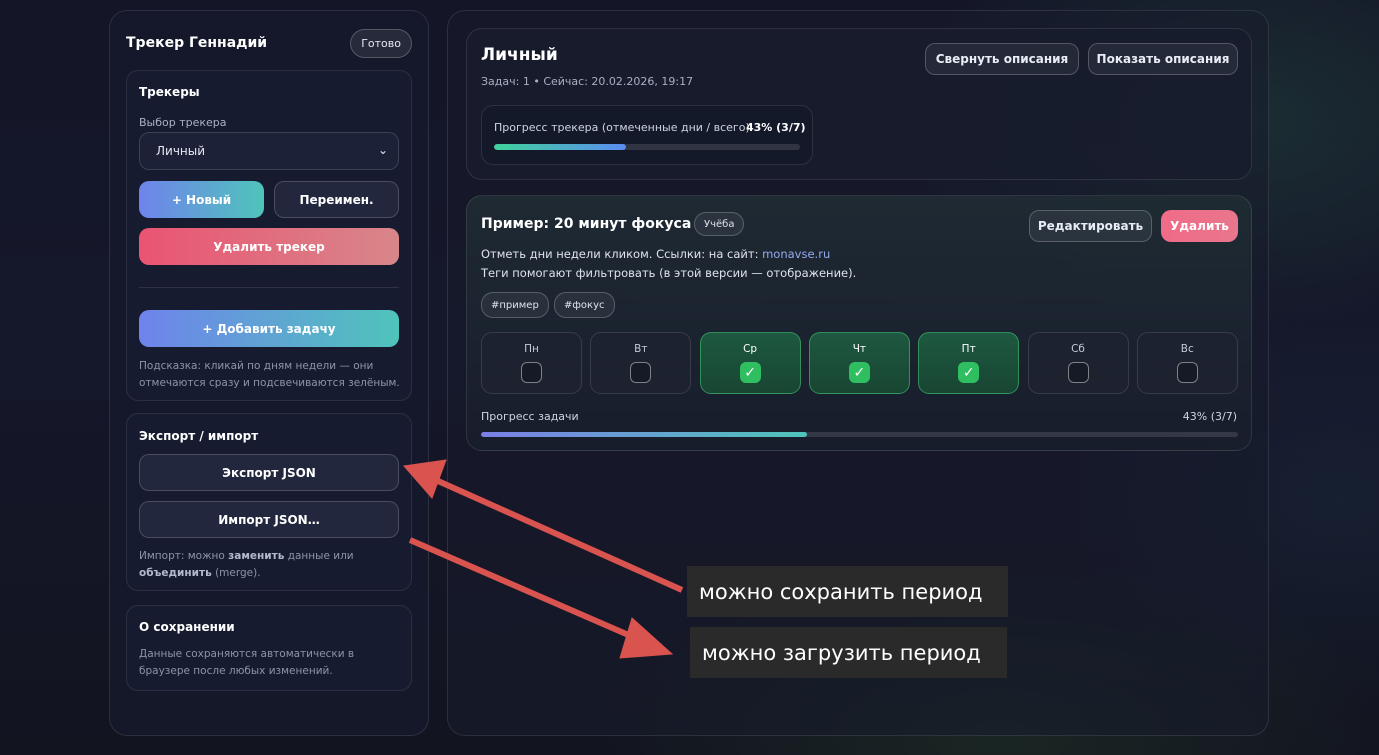  I want to click on show-descriptions-button: Показать описания, so click(1163, 59).